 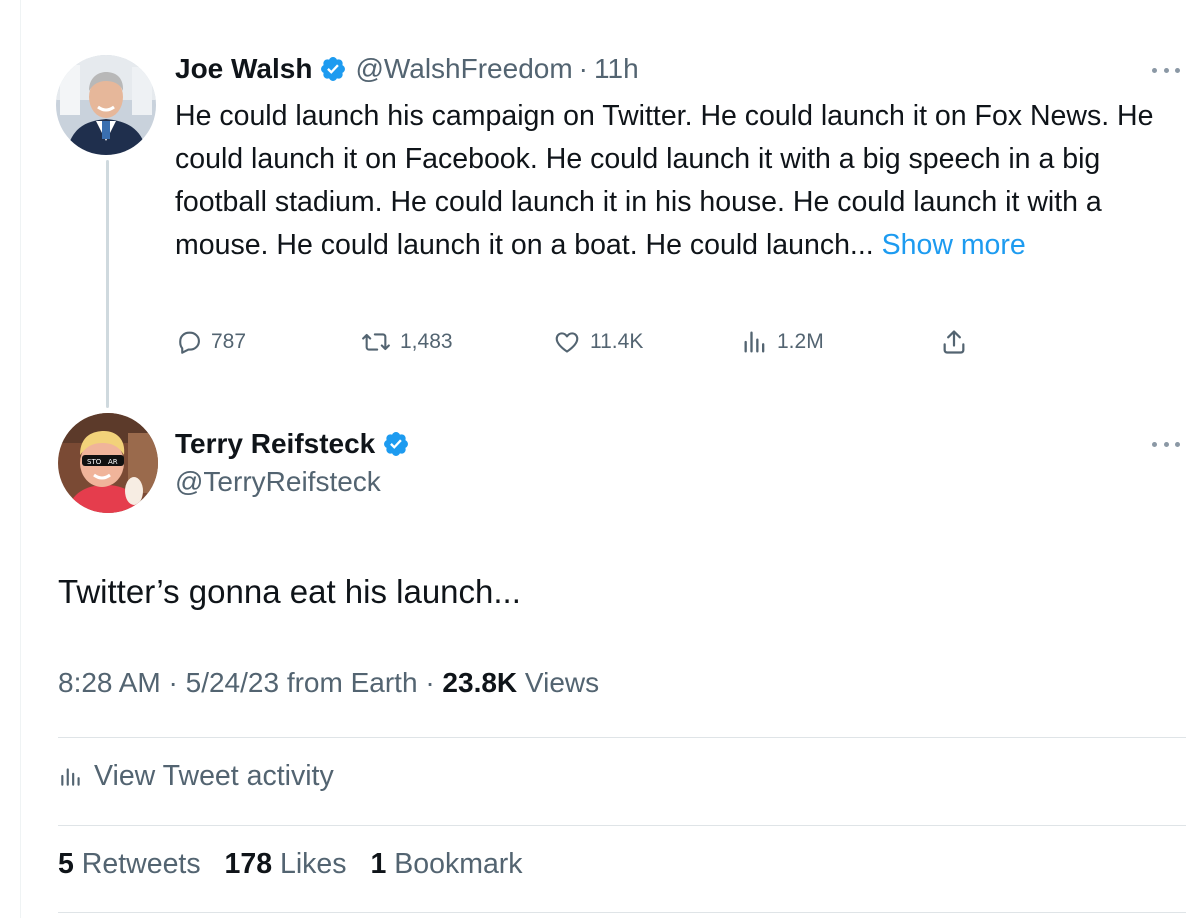 What do you see at coordinates (617, 341) in the screenshot?
I see `like-count: 11.4K` at bounding box center [617, 341].